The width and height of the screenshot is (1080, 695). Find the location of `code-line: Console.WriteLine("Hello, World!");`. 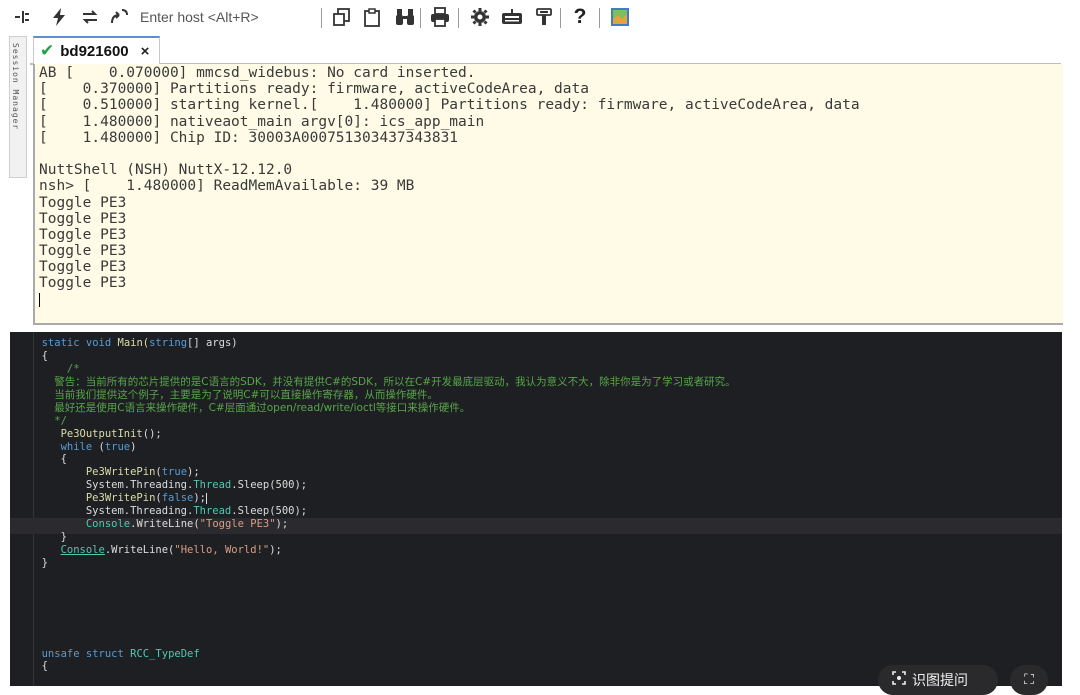

code-line: Console.WriteLine("Hello, World!"); is located at coordinates (373, 550).